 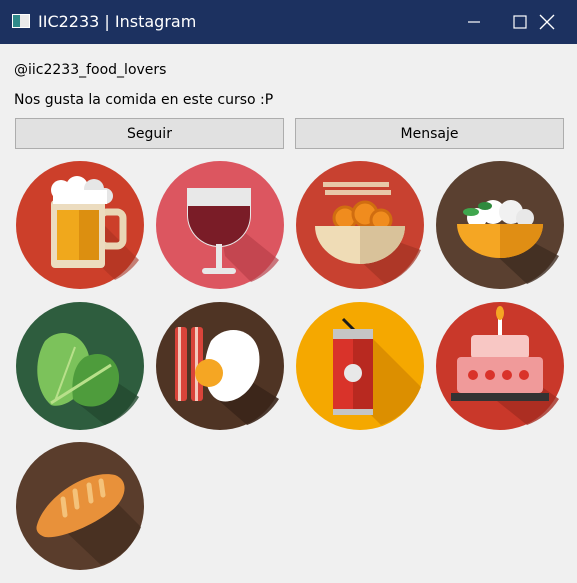 I want to click on window-title: IIC2233 | Instagram, so click(x=117, y=21).